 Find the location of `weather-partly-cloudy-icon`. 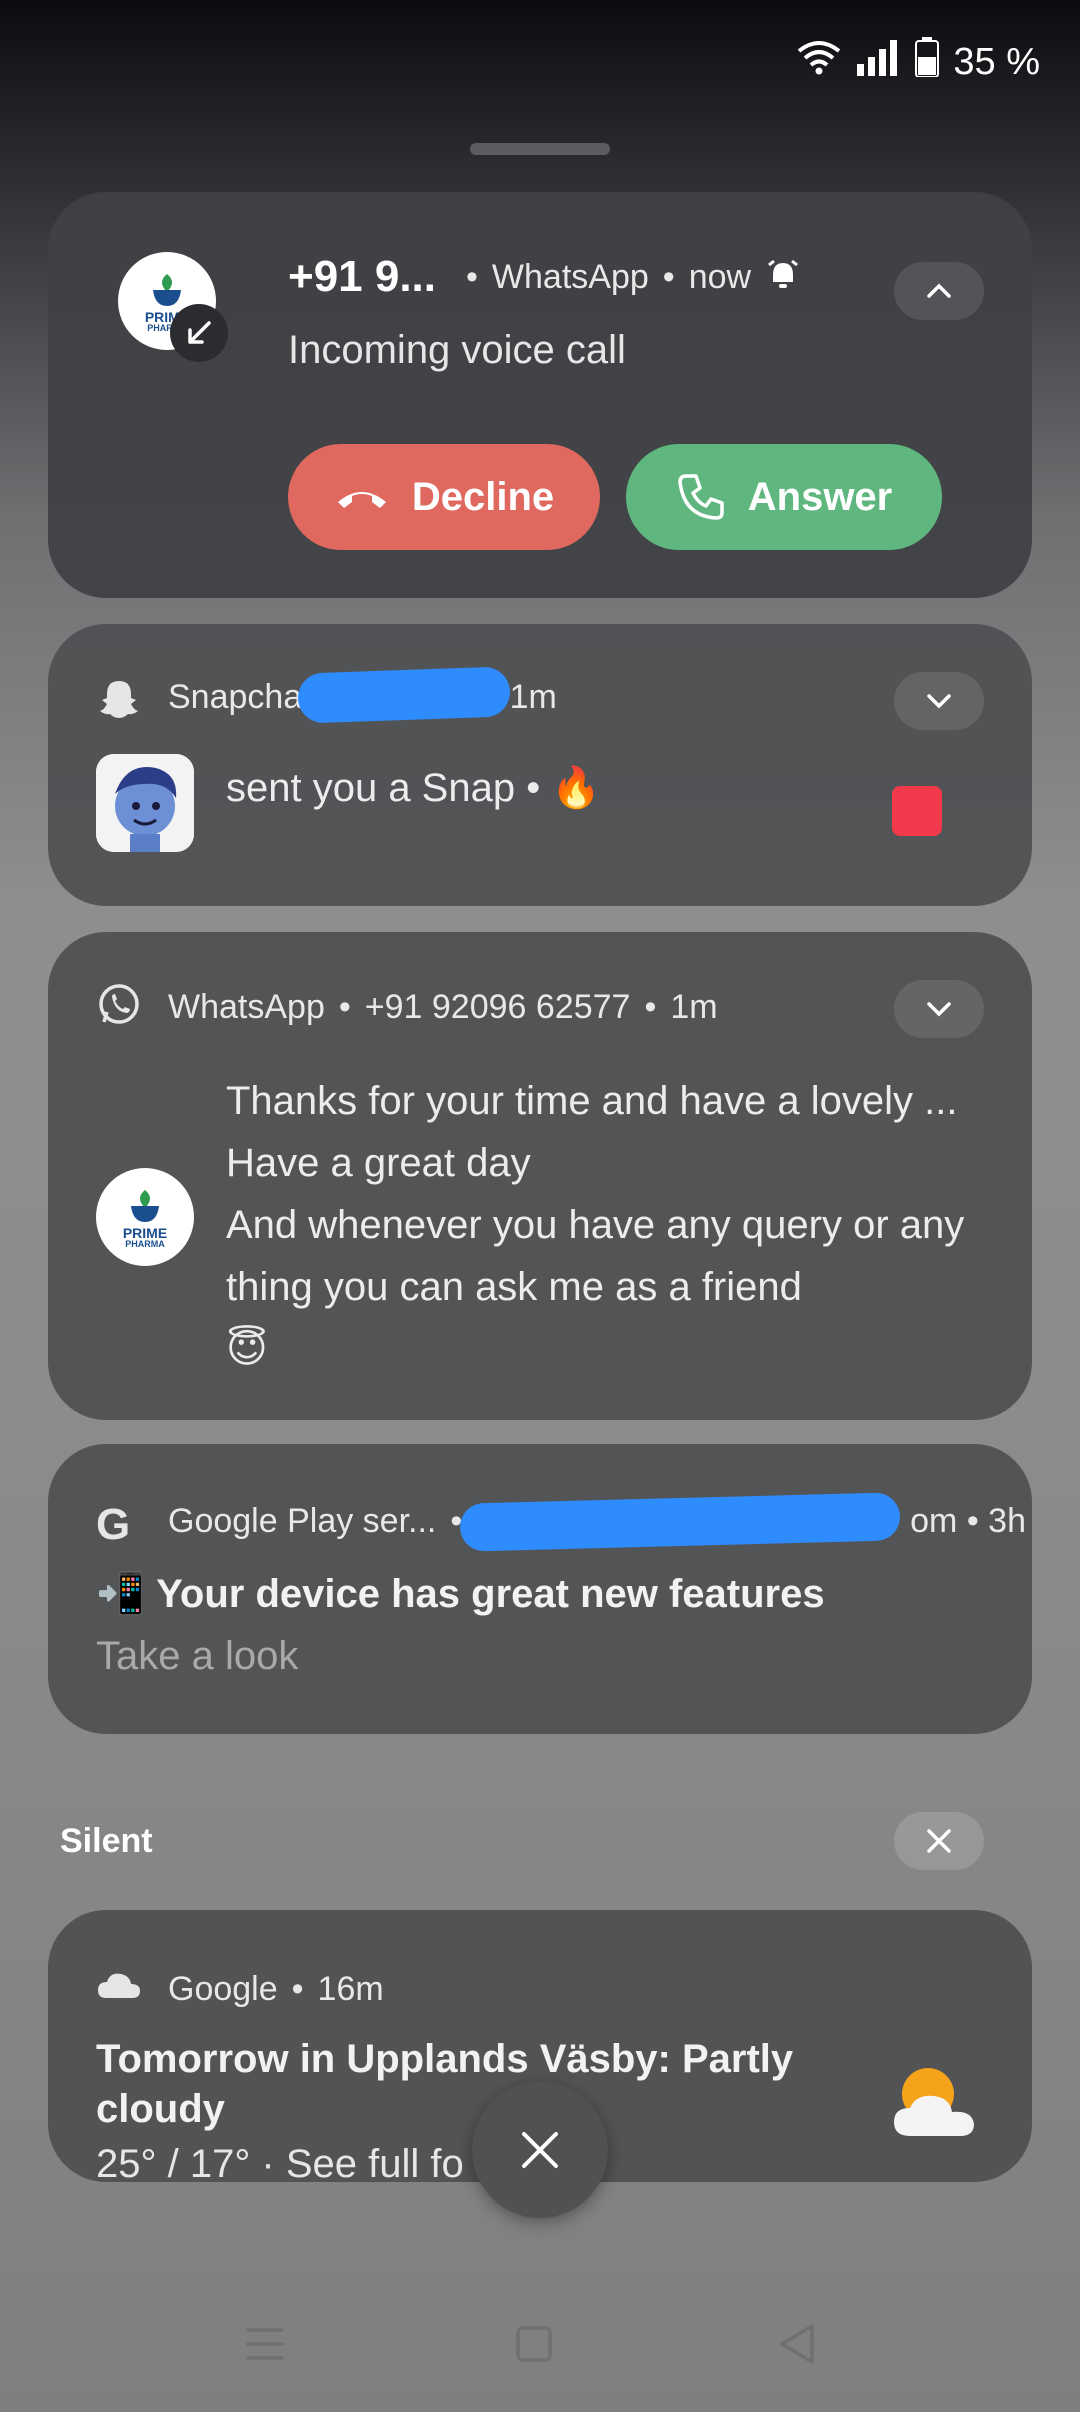

weather-partly-cloudy-icon is located at coordinates (935, 2103).